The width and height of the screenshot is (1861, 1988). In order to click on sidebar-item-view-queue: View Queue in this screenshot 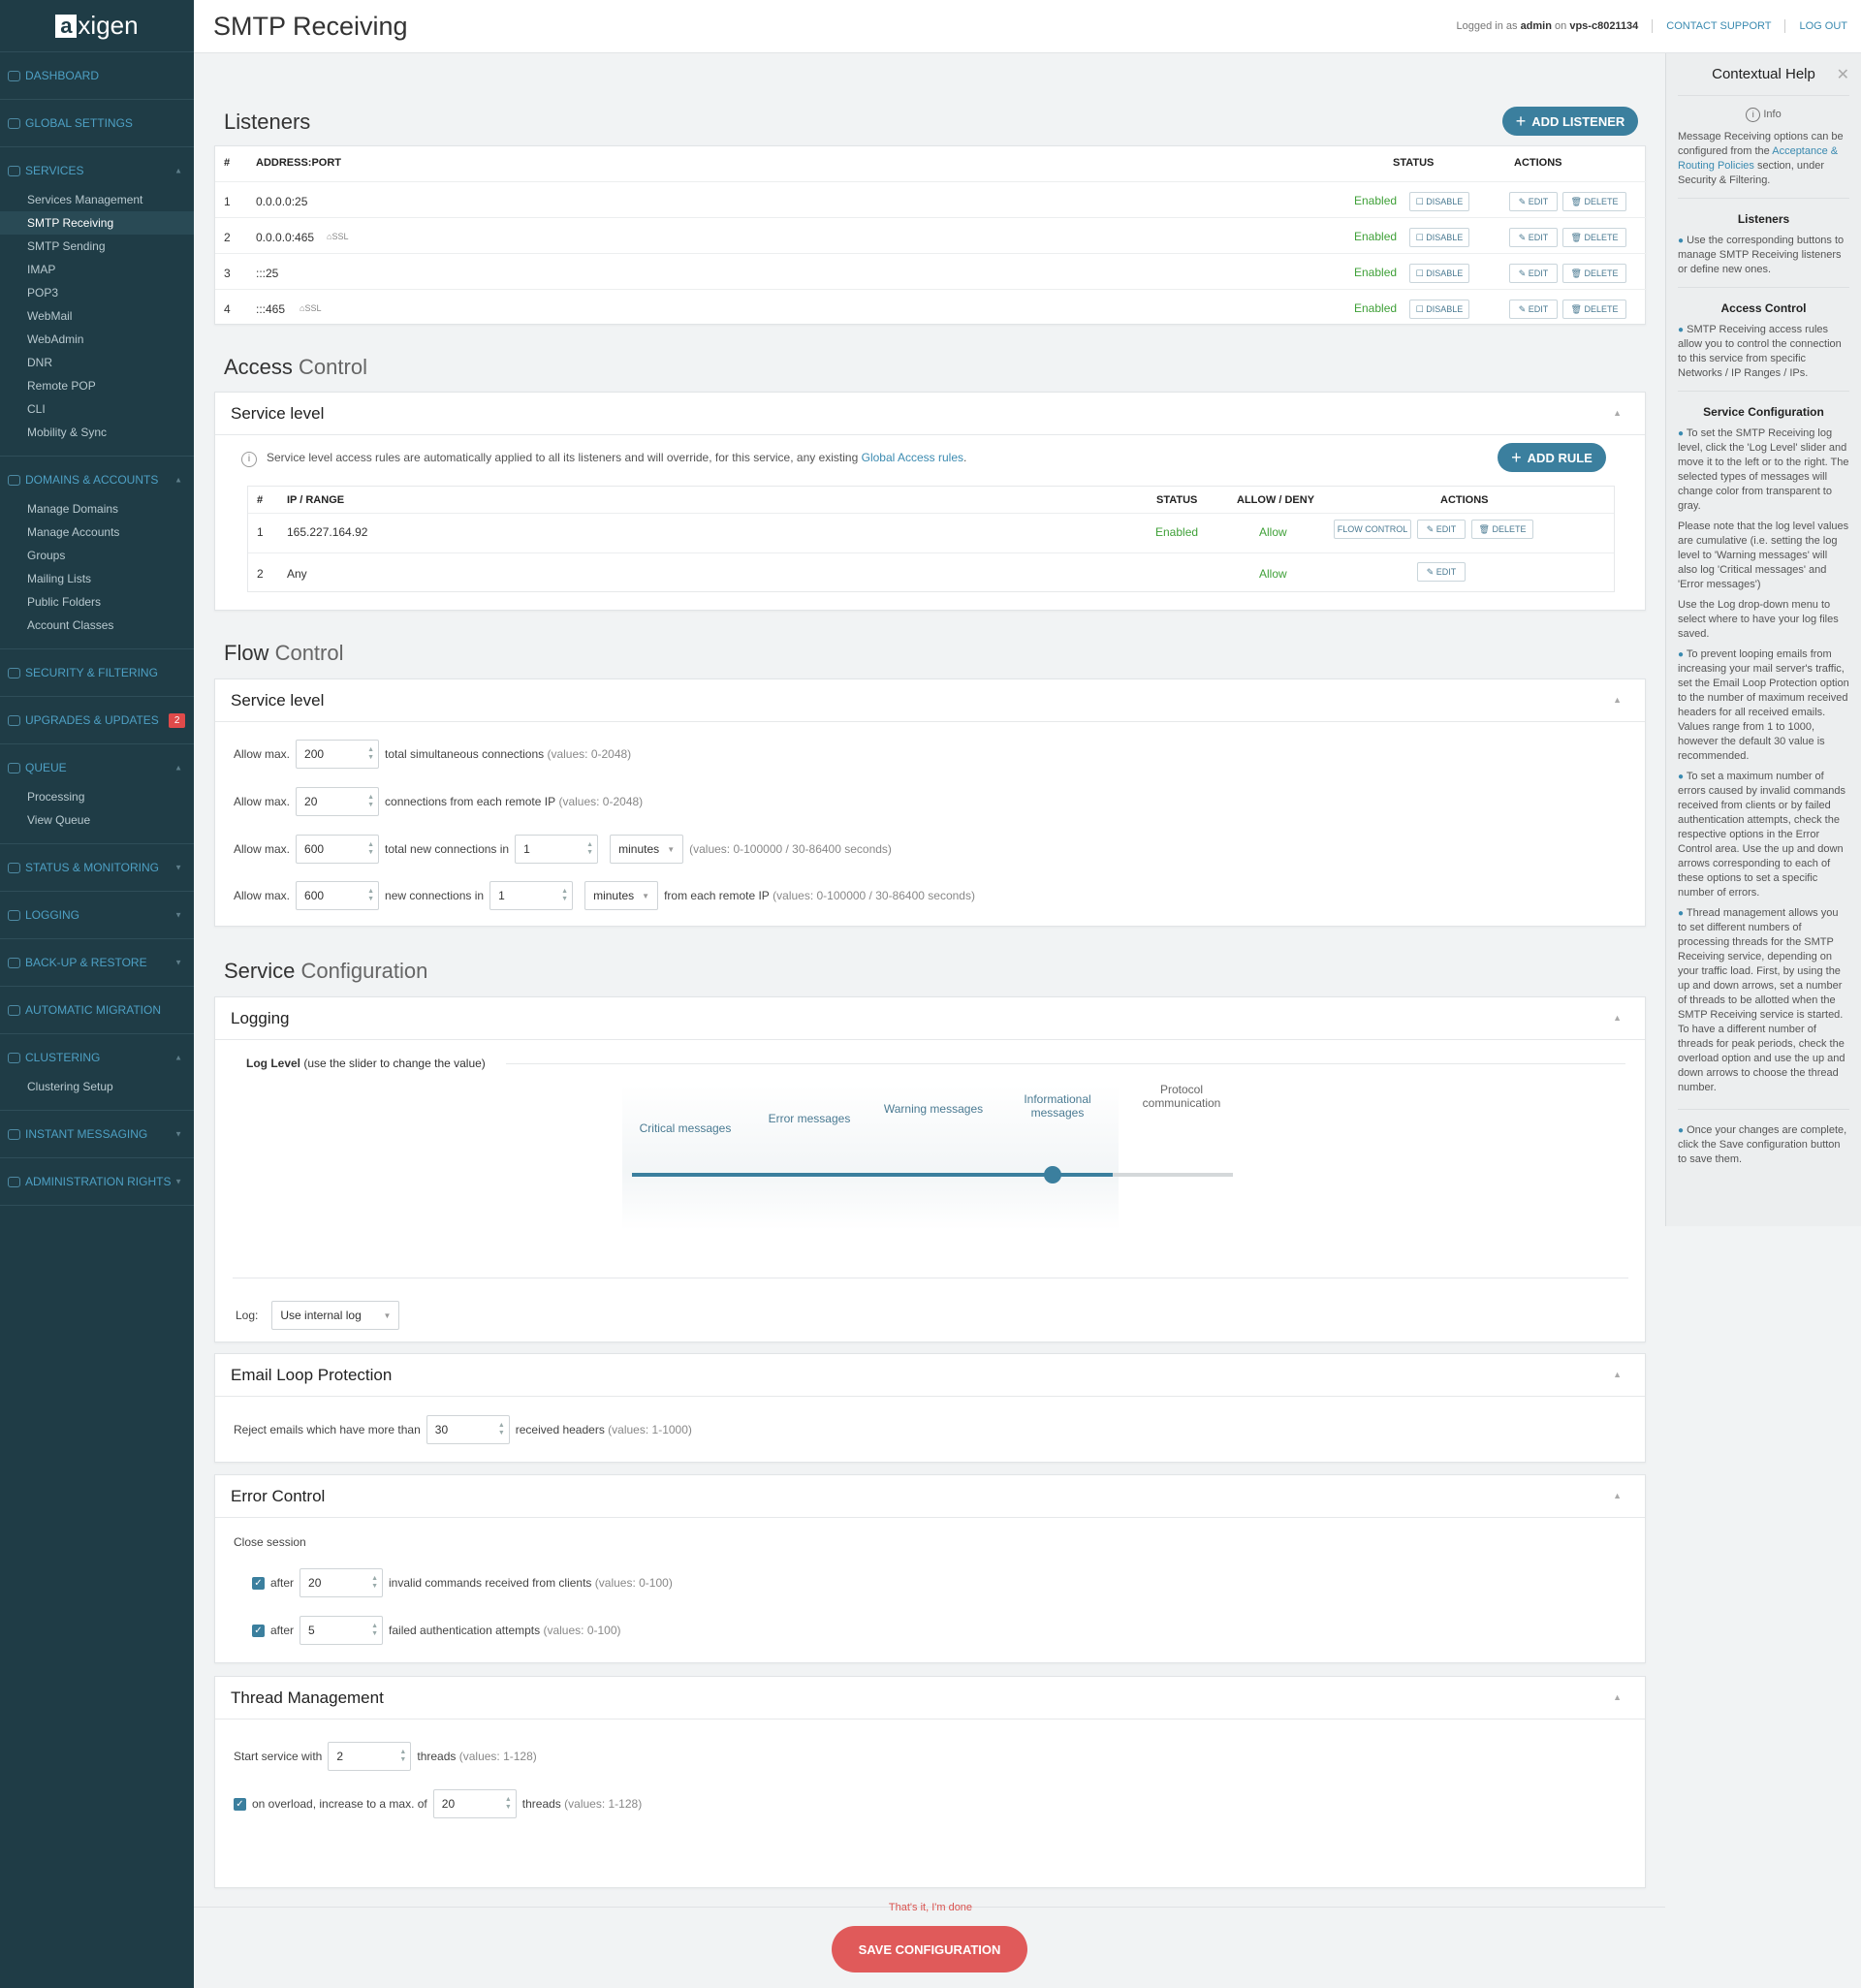, I will do `click(97, 820)`.